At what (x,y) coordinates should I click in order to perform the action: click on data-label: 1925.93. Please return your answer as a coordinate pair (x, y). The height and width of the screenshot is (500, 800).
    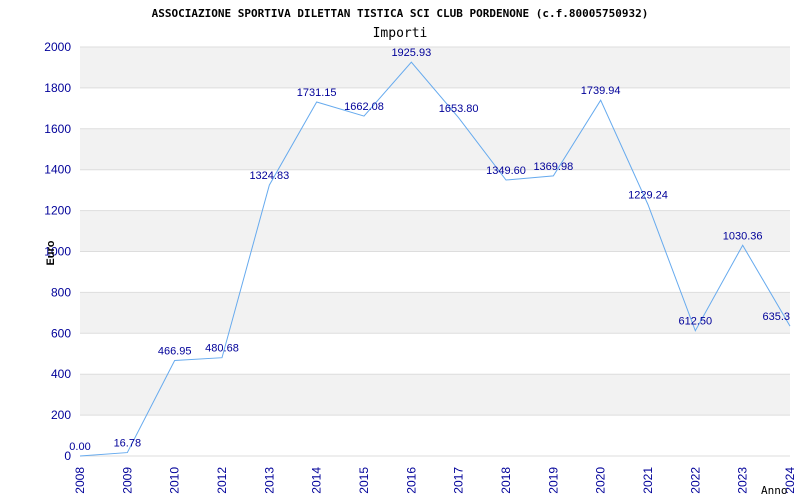
    Looking at the image, I should click on (411, 53).